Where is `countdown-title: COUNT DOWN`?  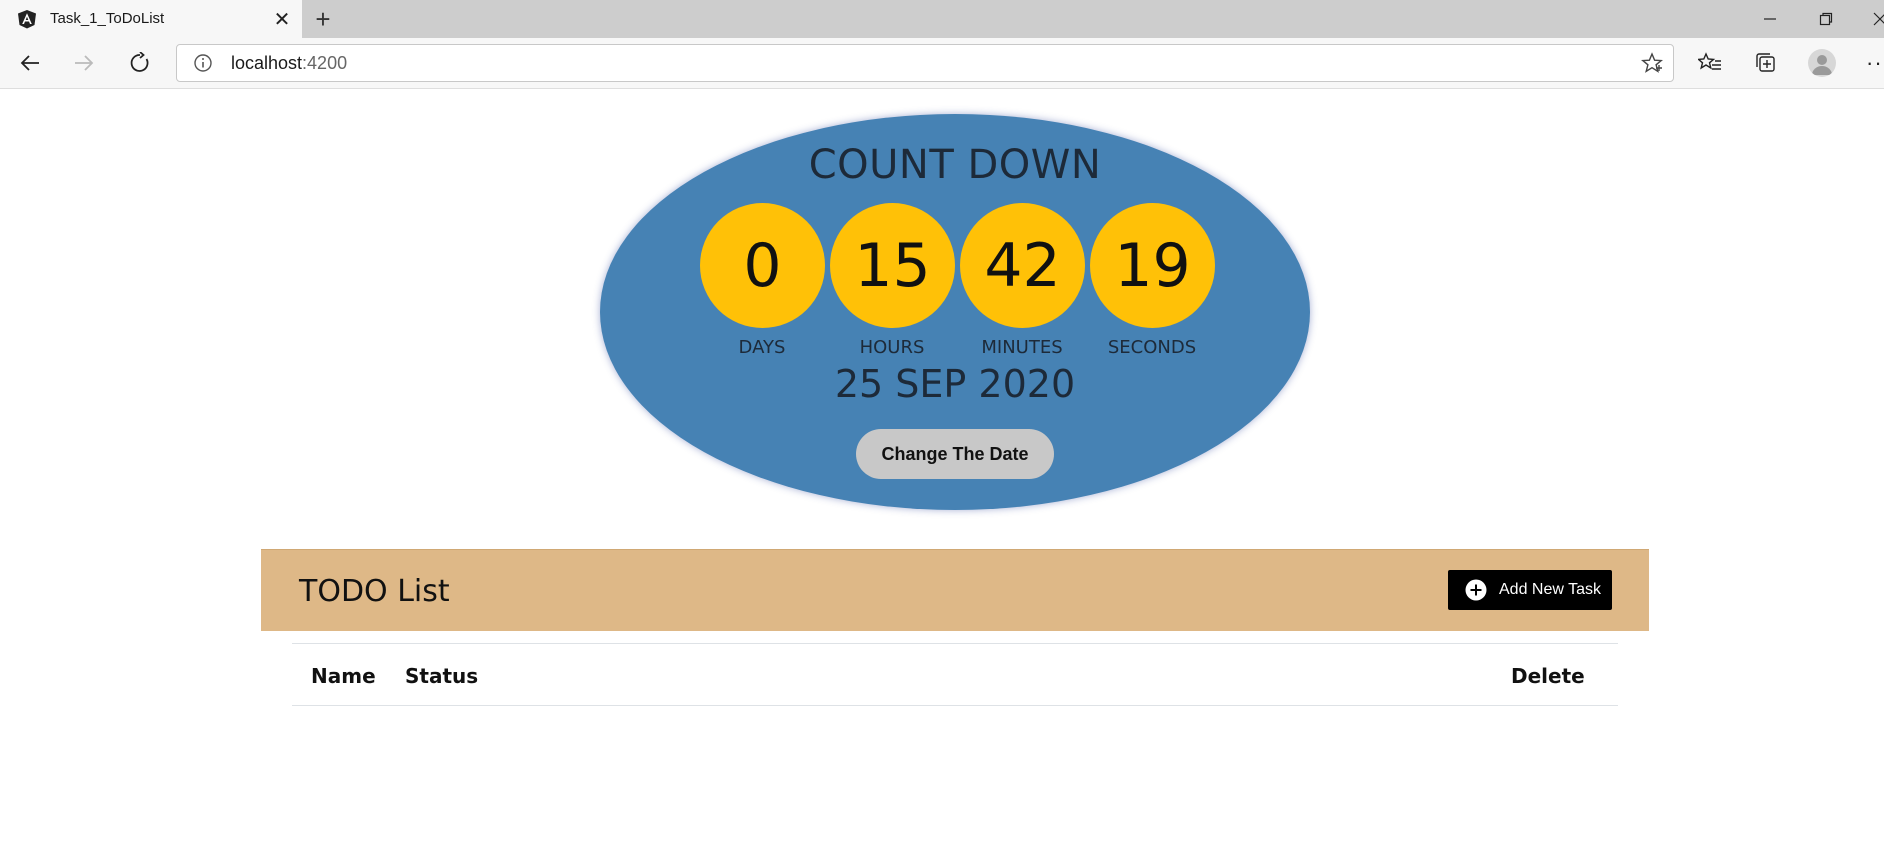
countdown-title: COUNT DOWN is located at coordinates (955, 165).